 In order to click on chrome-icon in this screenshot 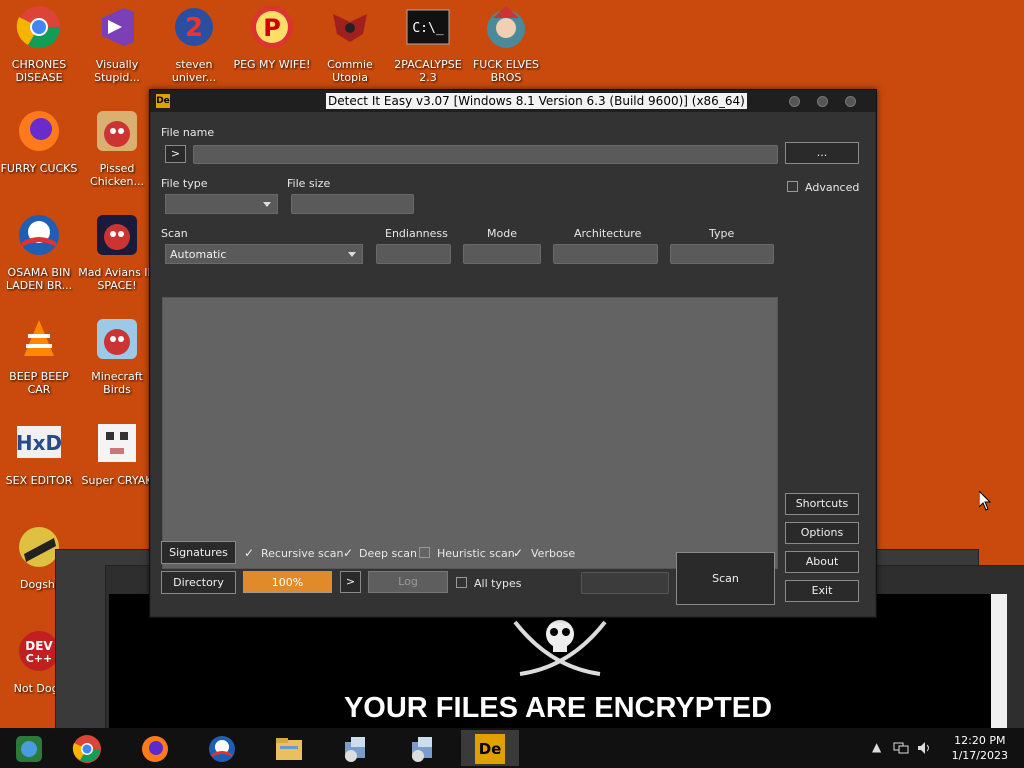, I will do `click(38, 27)`.